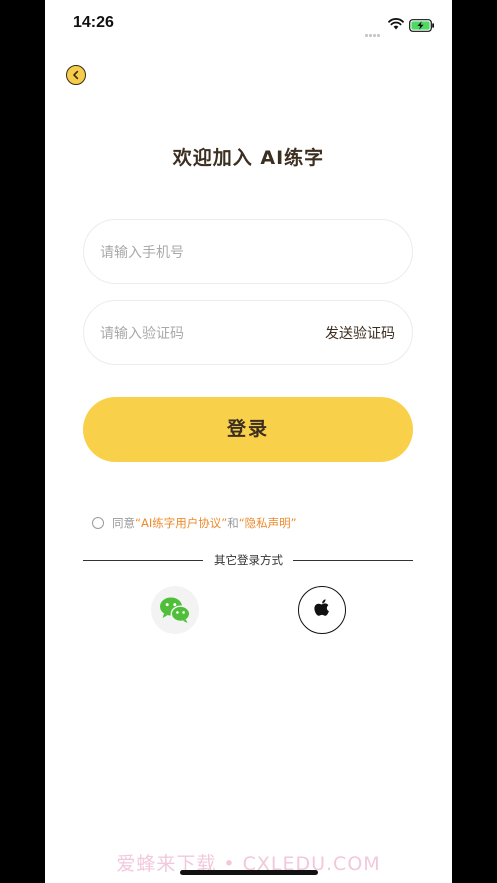 The image size is (497, 883). What do you see at coordinates (233, 523) in the screenshot?
I see `agreement-conjunction: 和` at bounding box center [233, 523].